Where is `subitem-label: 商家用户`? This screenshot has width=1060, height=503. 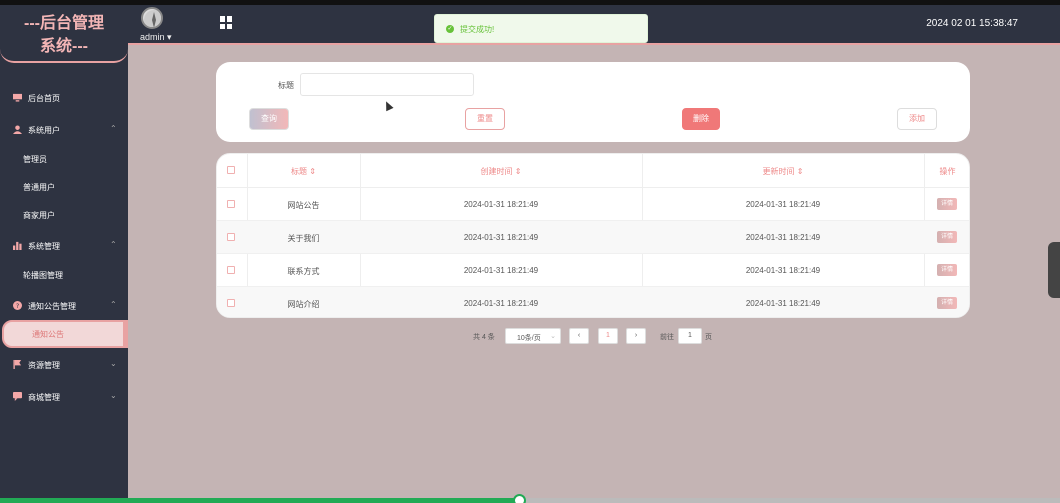 subitem-label: 商家用户 is located at coordinates (39, 215).